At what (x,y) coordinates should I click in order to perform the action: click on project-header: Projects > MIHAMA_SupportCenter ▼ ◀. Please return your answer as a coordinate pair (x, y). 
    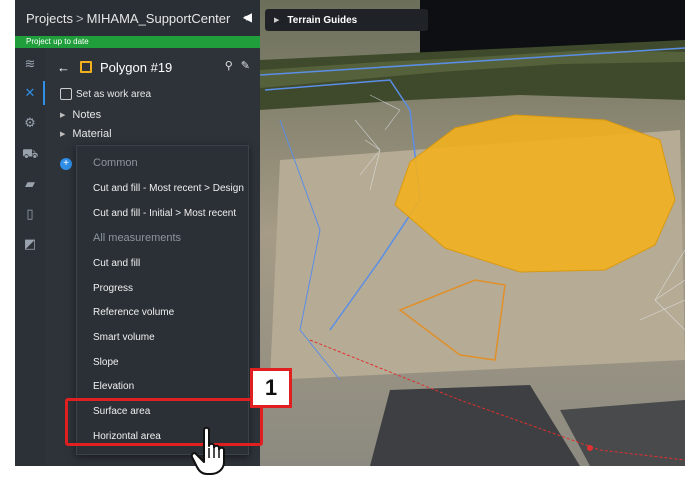
    Looking at the image, I should click on (137, 18).